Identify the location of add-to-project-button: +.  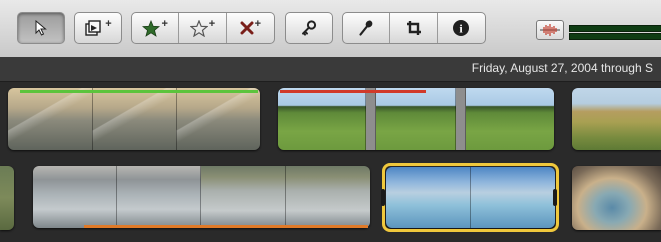
(98, 28).